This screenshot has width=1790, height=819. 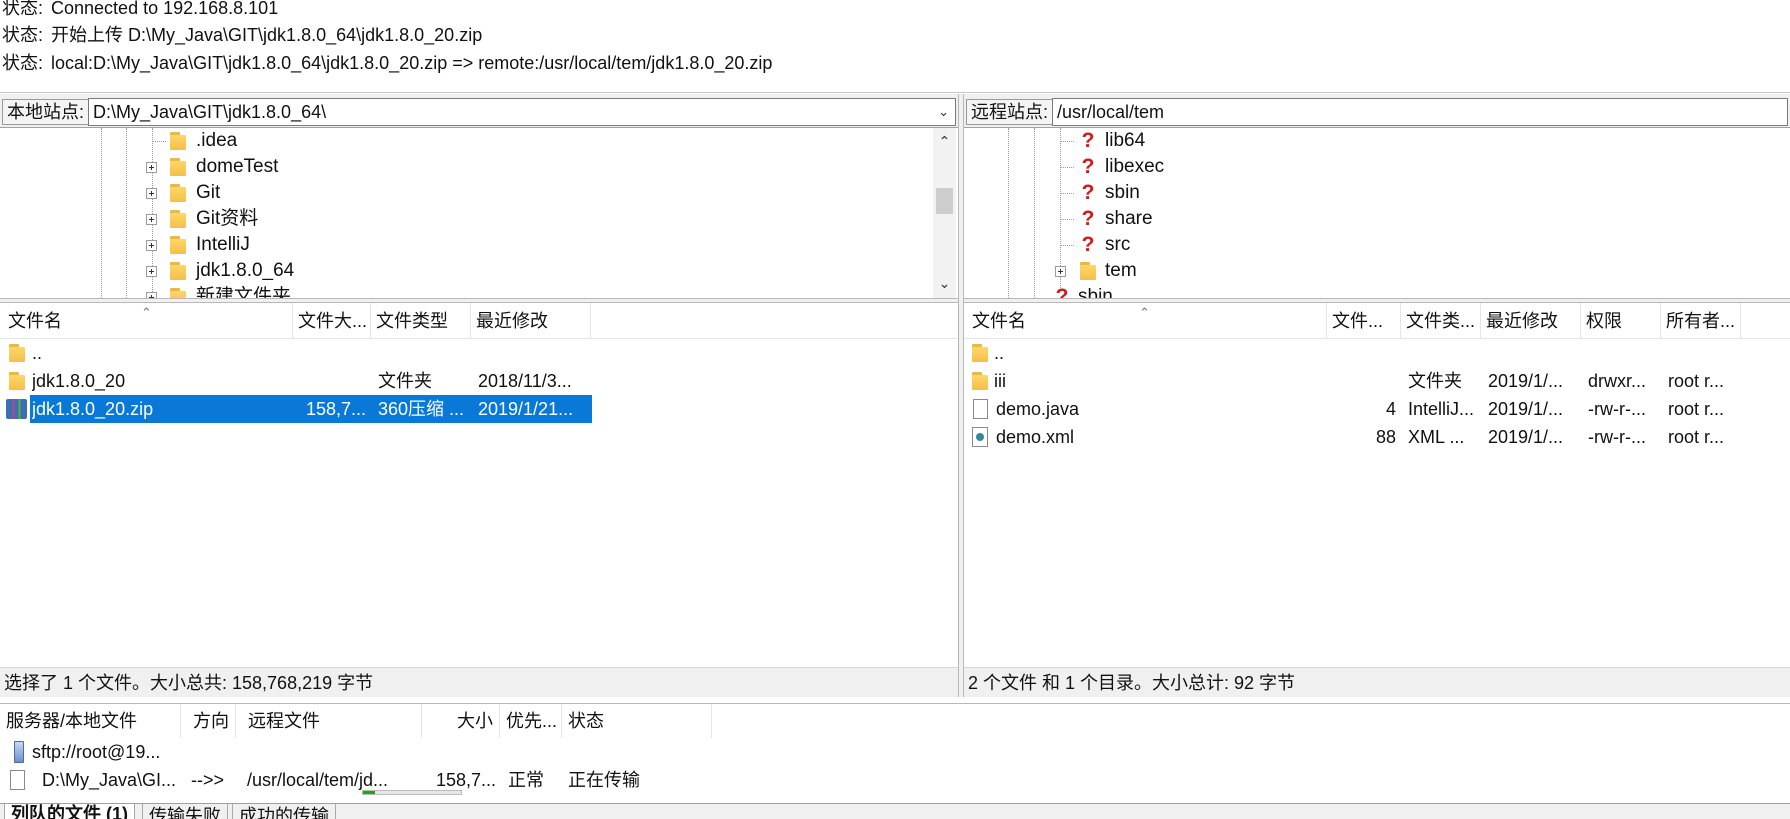 What do you see at coordinates (1374, 141) in the screenshot?
I see `tree-item: ? lib64` at bounding box center [1374, 141].